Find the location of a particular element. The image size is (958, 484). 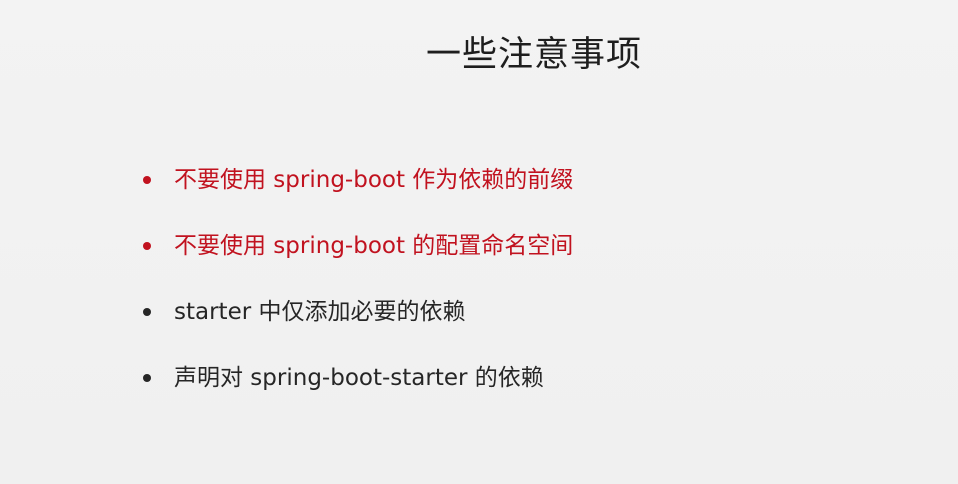

bullet-item: 声明对 spring-boot-starter 的依赖 is located at coordinates (358, 391).